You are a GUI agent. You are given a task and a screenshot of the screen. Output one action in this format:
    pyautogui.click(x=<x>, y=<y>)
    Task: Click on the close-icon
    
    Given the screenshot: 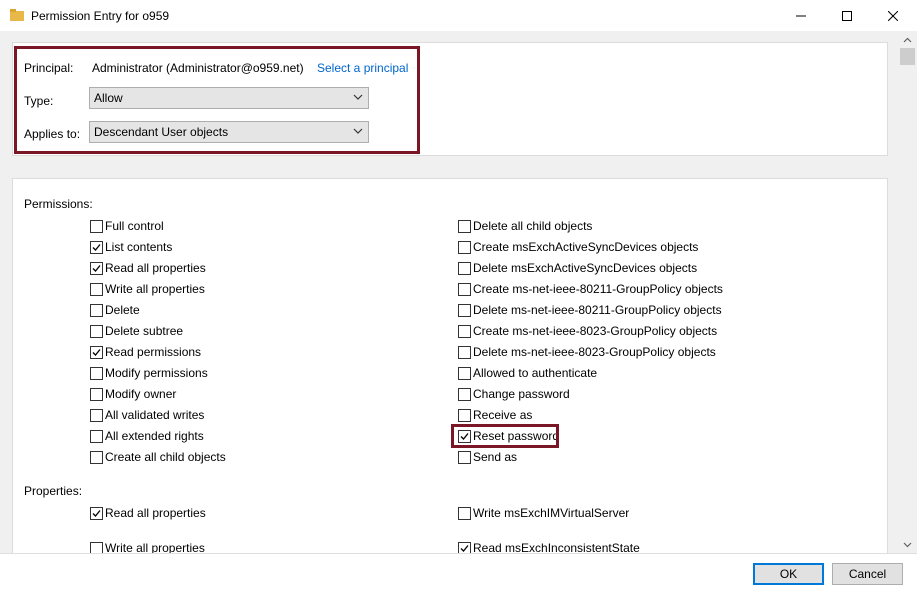 What is the action you would take?
    pyautogui.click(x=893, y=15)
    